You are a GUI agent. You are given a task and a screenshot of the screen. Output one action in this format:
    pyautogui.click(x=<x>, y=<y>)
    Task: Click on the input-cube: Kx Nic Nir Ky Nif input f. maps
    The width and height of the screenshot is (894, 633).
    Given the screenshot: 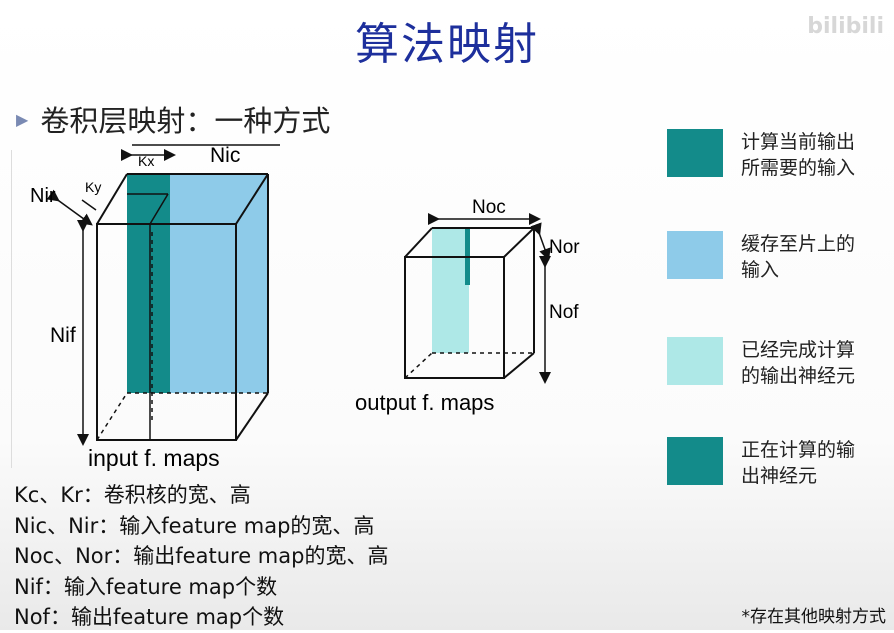 What is the action you would take?
    pyautogui.click(x=155, y=307)
    